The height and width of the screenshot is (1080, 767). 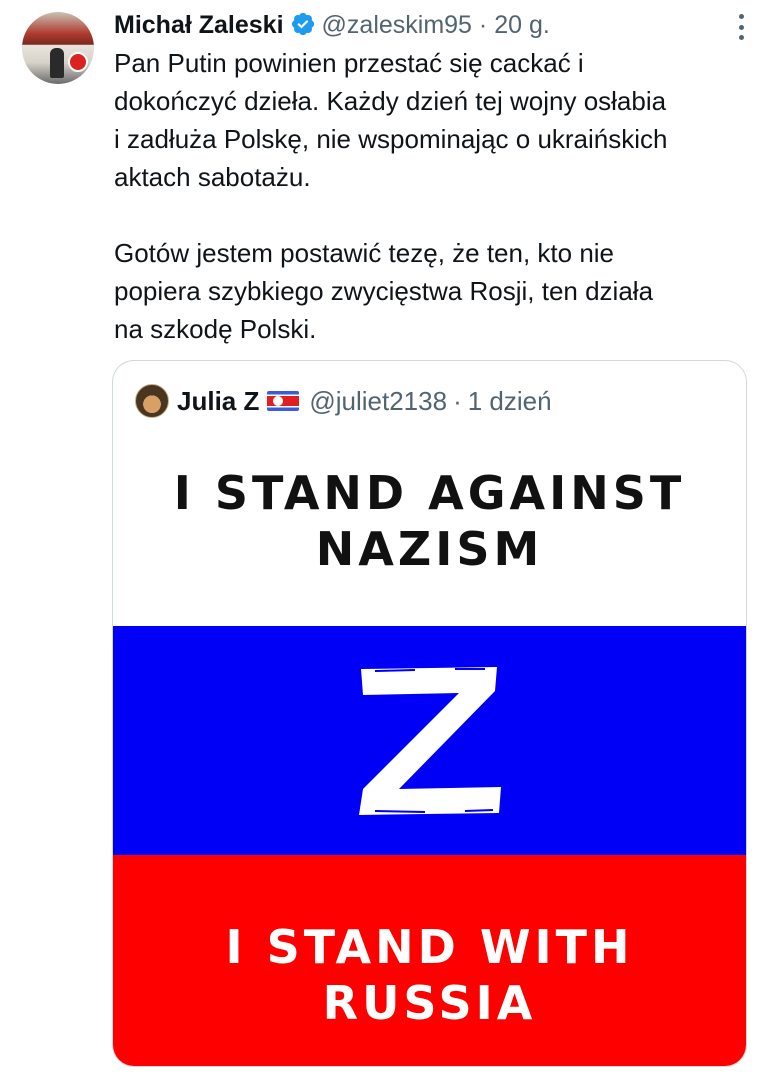 I want to click on avatar-sign, so click(x=78, y=62).